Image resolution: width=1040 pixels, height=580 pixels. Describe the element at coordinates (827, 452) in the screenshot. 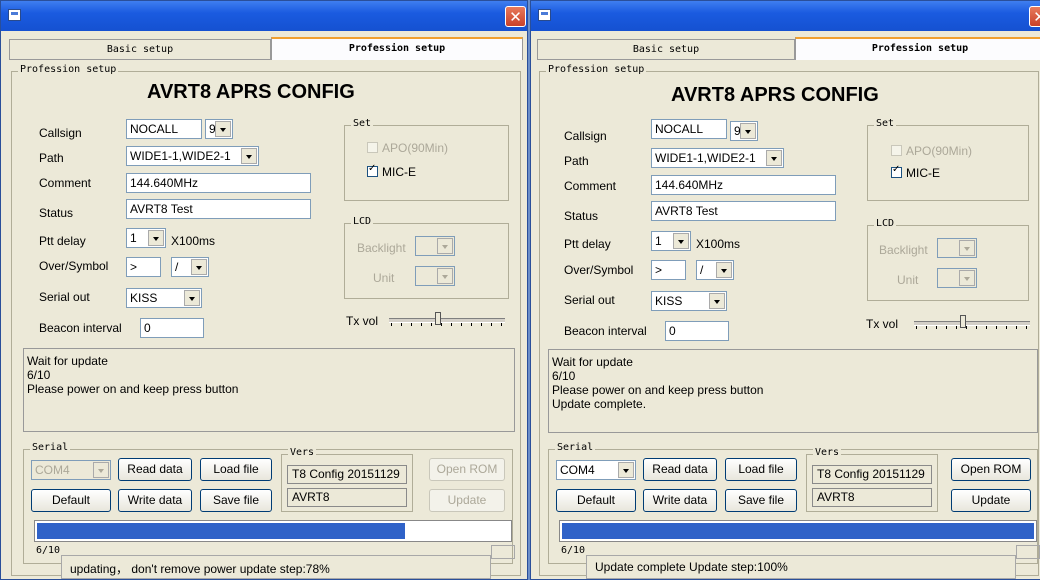

I see `version-group-title: Vers` at that location.